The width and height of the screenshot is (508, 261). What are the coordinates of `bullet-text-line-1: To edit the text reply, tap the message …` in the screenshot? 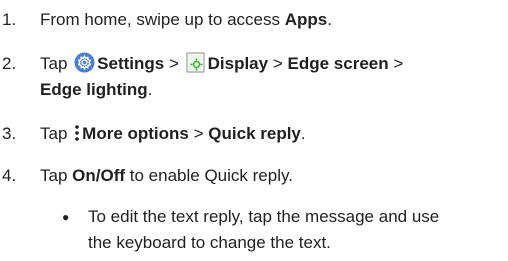 It's located at (264, 216).